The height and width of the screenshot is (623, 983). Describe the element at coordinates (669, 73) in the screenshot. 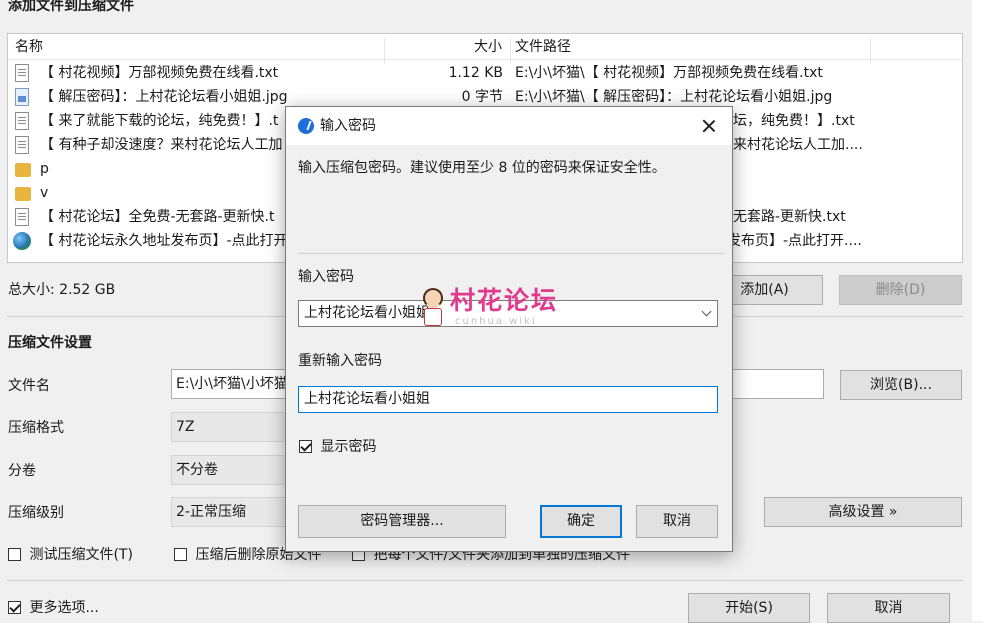

I see `file-path: E:\小\坏猫\【 村花视频】万部视频免费在线看.txt` at that location.